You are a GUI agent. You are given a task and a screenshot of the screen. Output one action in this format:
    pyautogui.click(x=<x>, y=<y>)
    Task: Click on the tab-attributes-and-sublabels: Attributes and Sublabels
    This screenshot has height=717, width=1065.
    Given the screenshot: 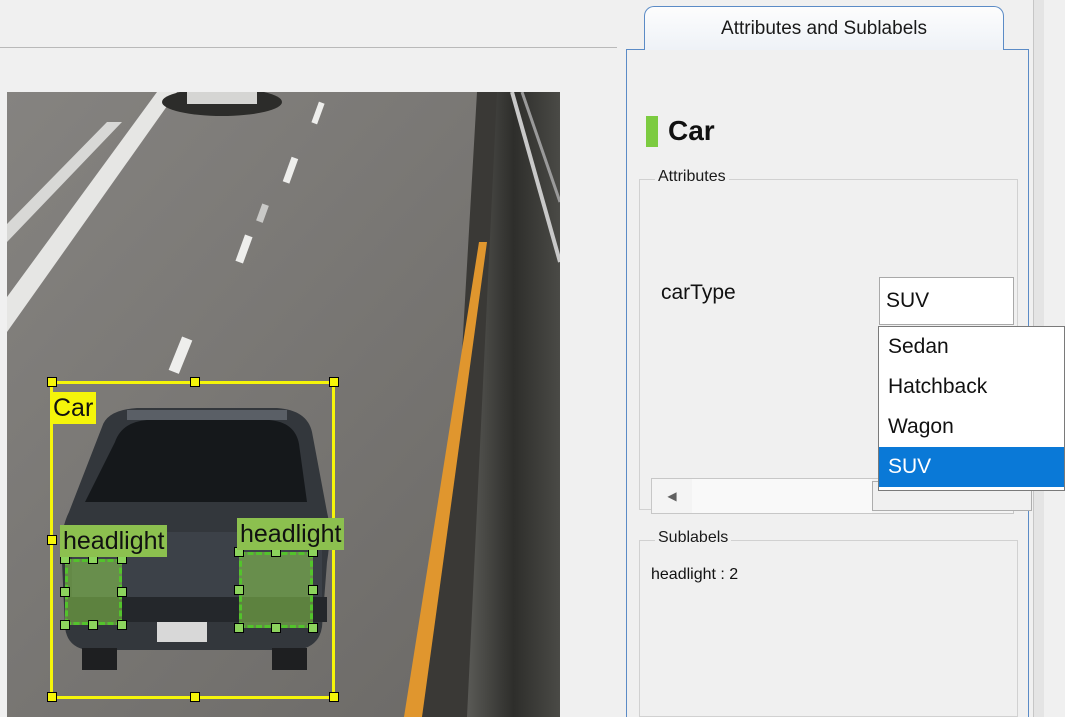 What is the action you would take?
    pyautogui.click(x=824, y=28)
    